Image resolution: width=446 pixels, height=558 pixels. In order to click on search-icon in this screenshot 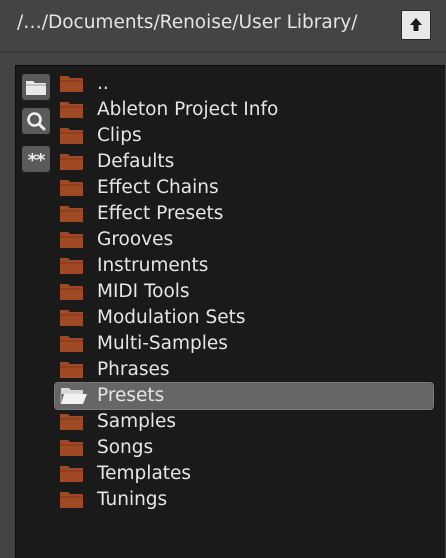, I will do `click(36, 121)`.